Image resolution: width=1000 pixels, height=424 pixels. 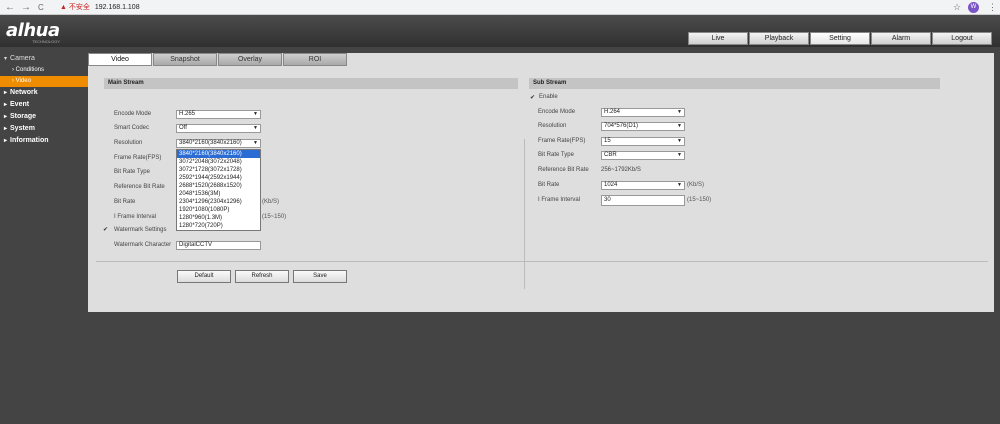 I want to click on sidebar-group-event: ▸ Event, so click(x=44, y=105).